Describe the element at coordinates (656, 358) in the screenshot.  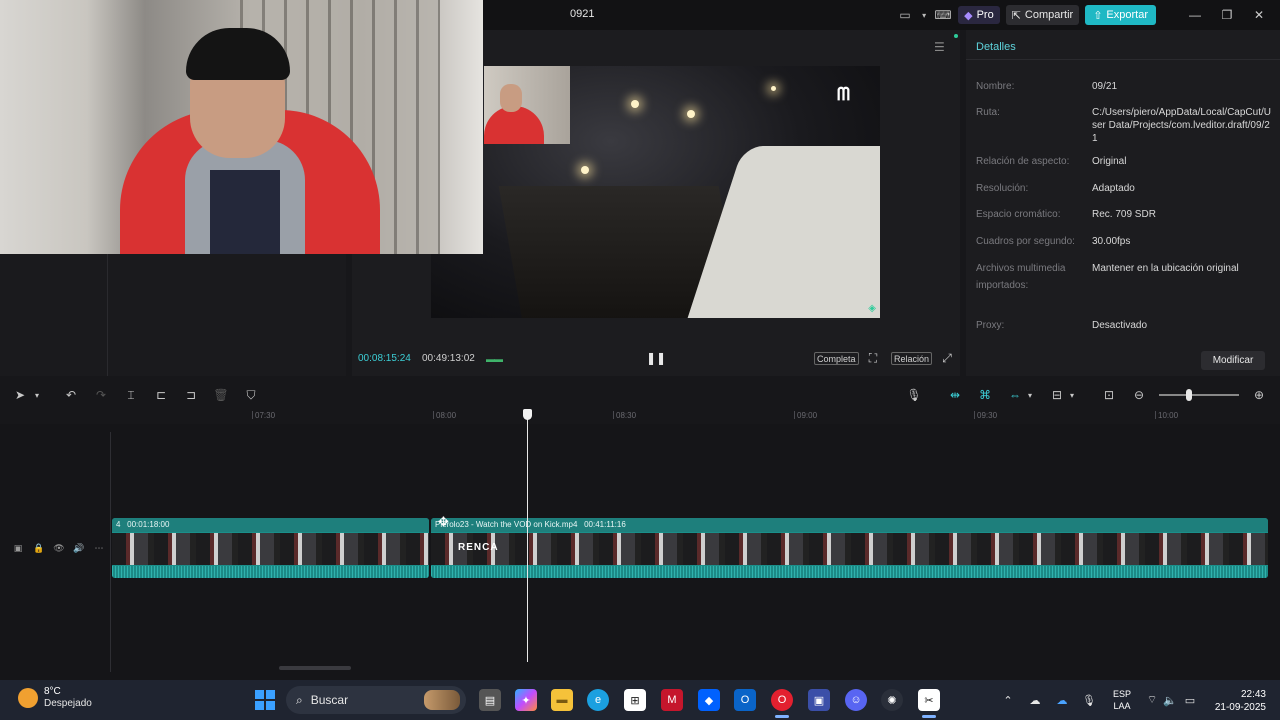
I see `pause-button: ❚❚` at that location.